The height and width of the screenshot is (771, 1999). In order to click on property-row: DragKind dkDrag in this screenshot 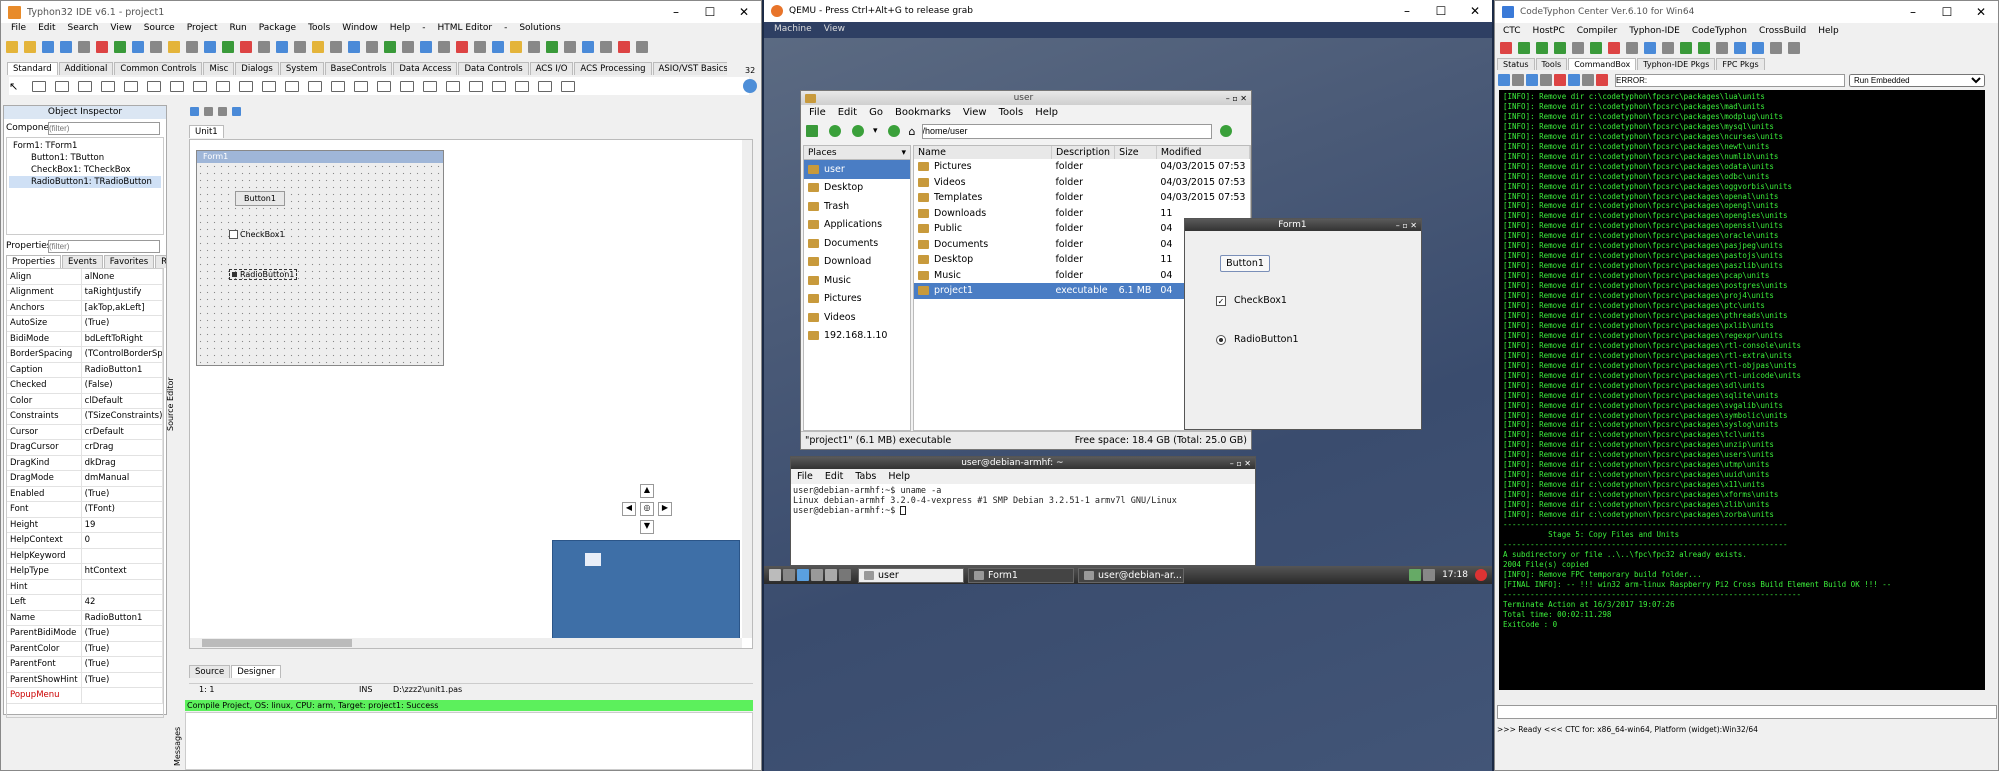, I will do `click(85, 463)`.